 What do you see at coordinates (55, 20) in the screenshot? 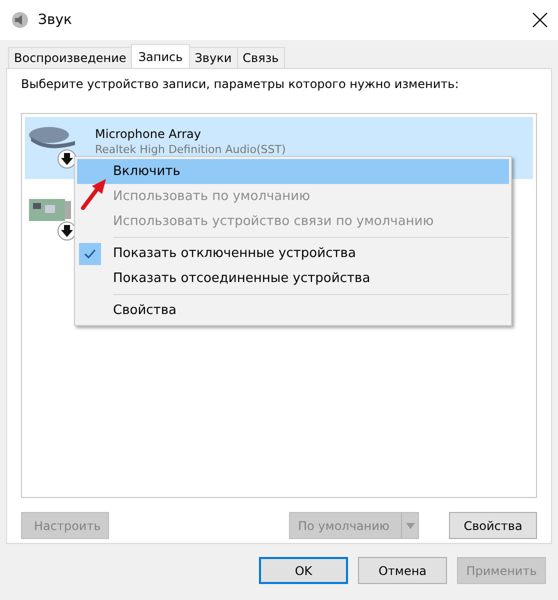
I see `window-title: Звук` at bounding box center [55, 20].